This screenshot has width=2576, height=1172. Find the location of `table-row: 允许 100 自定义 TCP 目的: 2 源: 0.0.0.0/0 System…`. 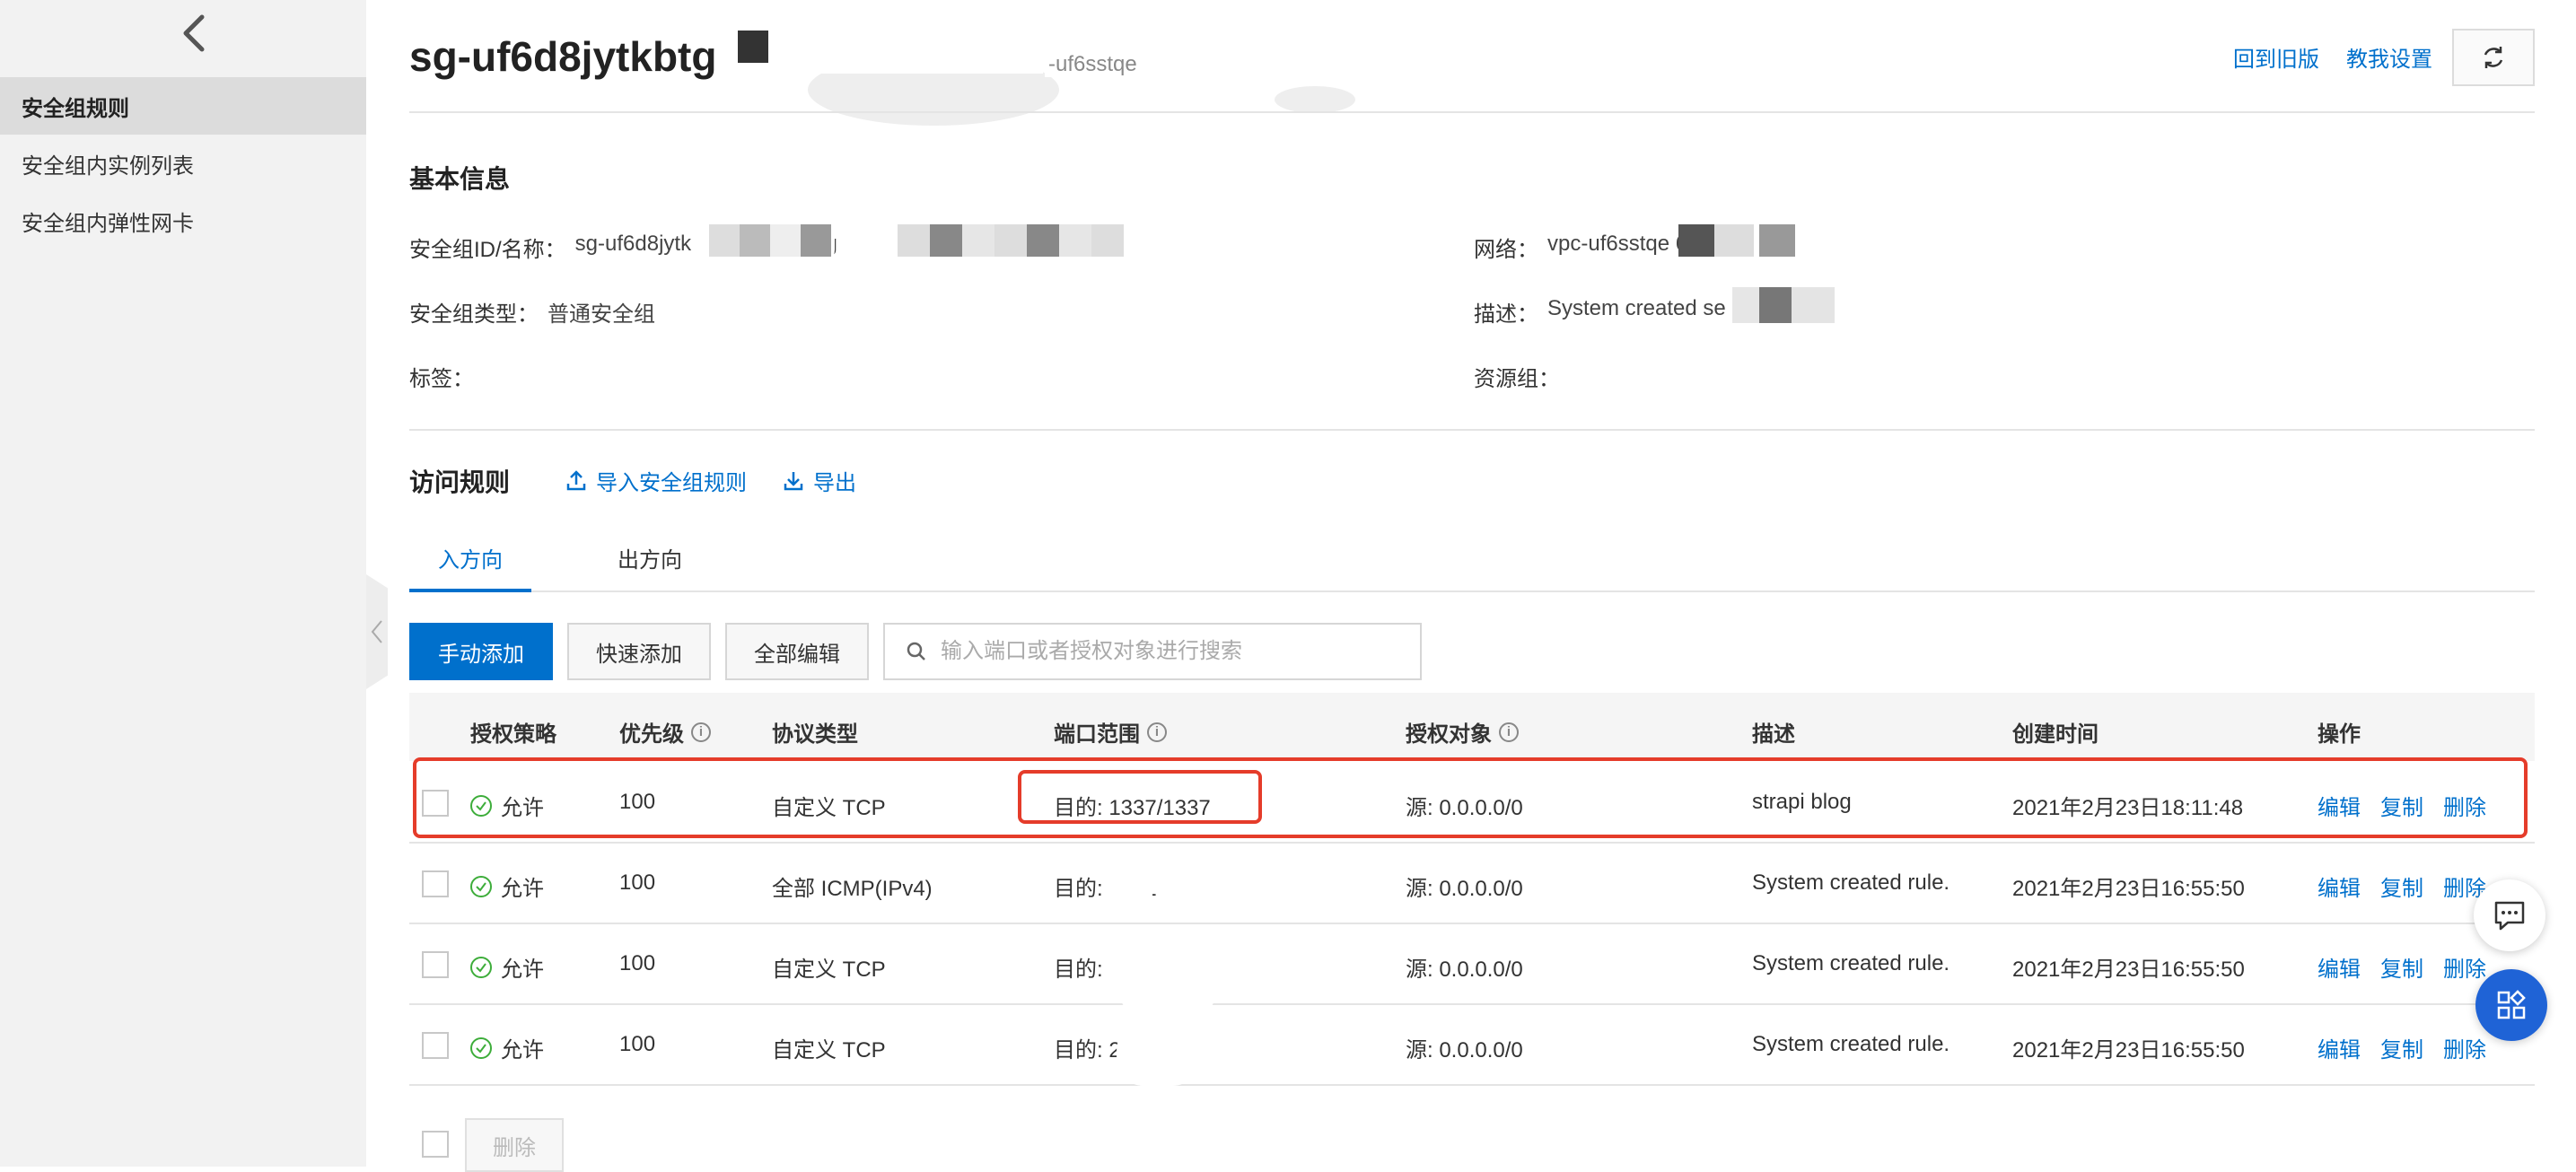

table-row: 允许 100 自定义 TCP 目的: 2 源: 0.0.0.0/0 System… is located at coordinates (1472, 1045).